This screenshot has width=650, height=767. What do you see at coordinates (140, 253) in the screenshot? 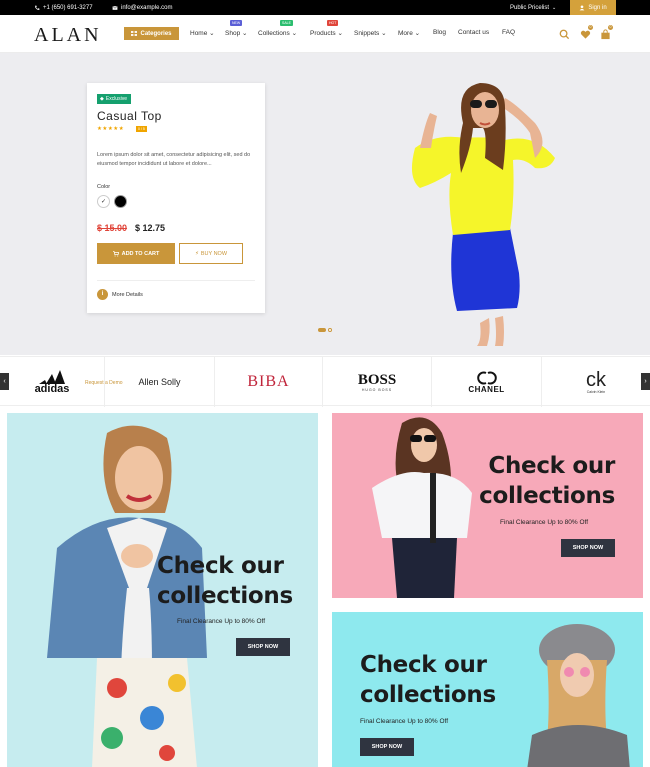
I see `add-to-cart-label: ADD TO CART` at bounding box center [140, 253].